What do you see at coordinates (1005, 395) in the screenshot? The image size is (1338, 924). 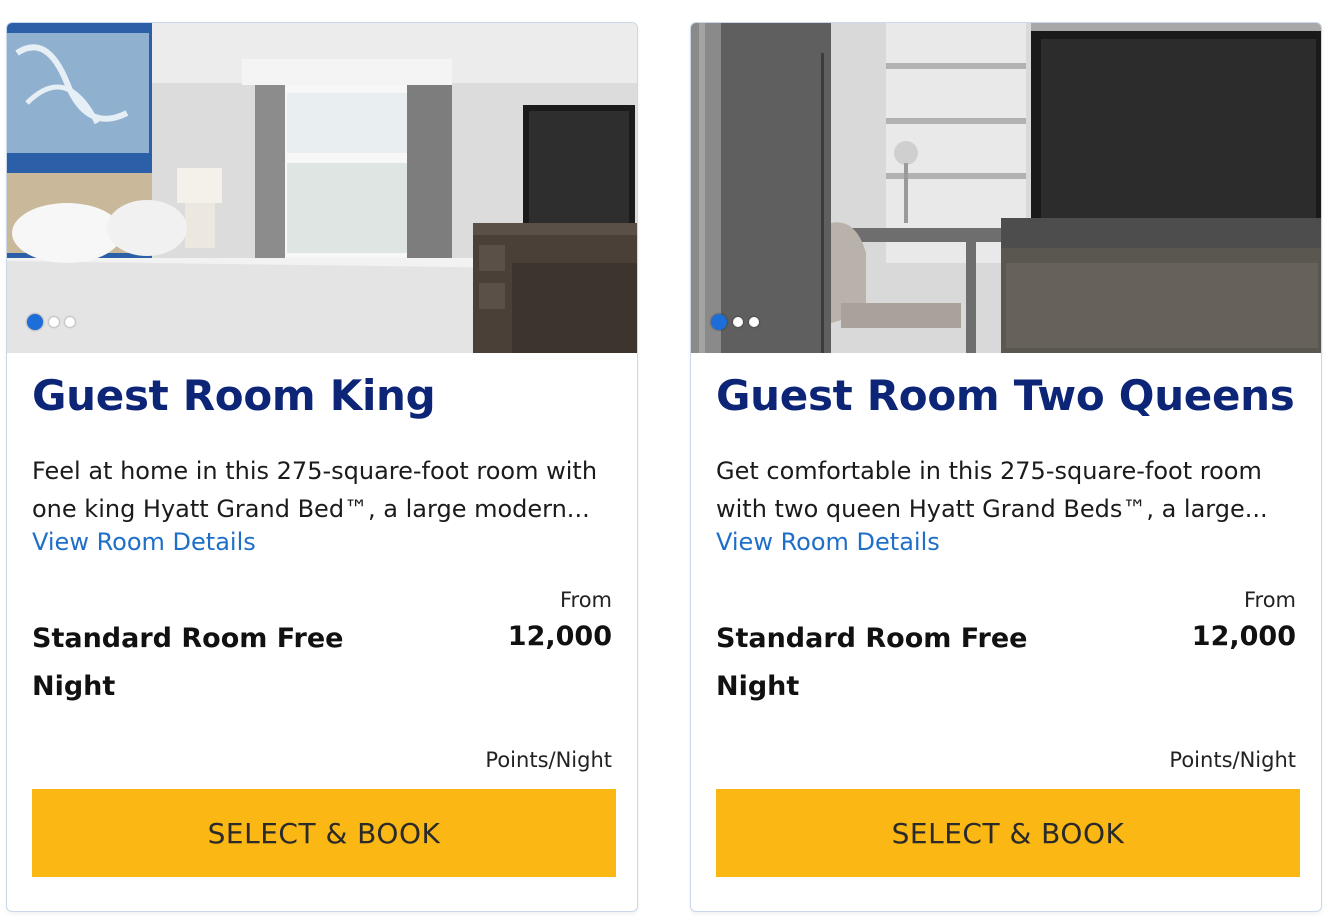 I see `room-title: Guest Room Two Queens` at bounding box center [1005, 395].